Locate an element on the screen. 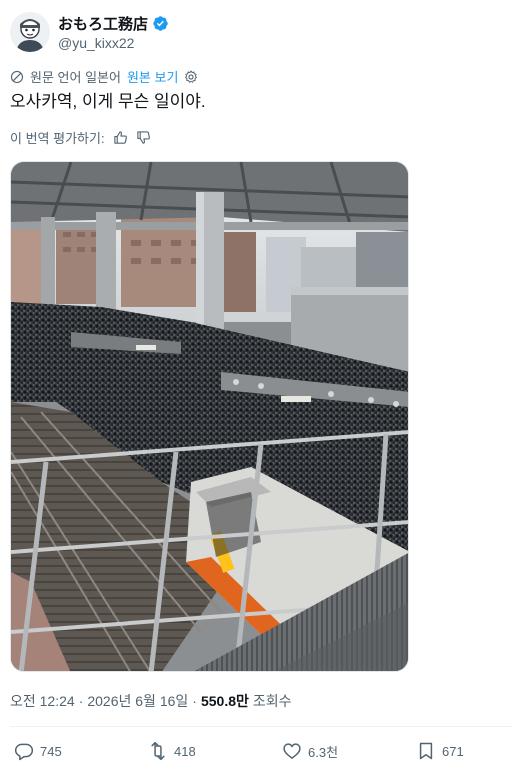 This screenshot has width=522, height=770. action-bar: 745 418 6.3천 671 is located at coordinates (261, 752).